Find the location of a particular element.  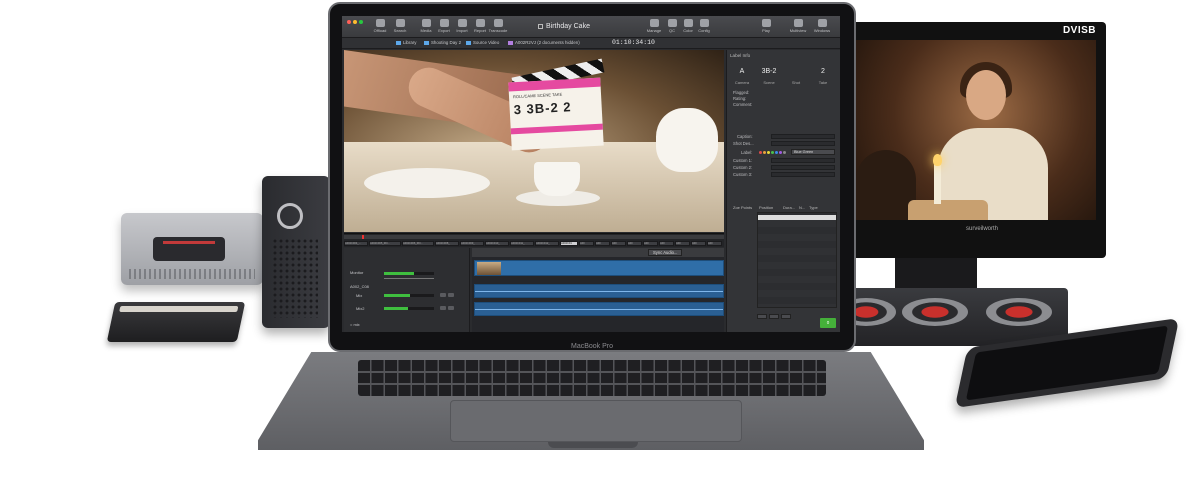

inspector-footer is located at coordinates (775, 317).